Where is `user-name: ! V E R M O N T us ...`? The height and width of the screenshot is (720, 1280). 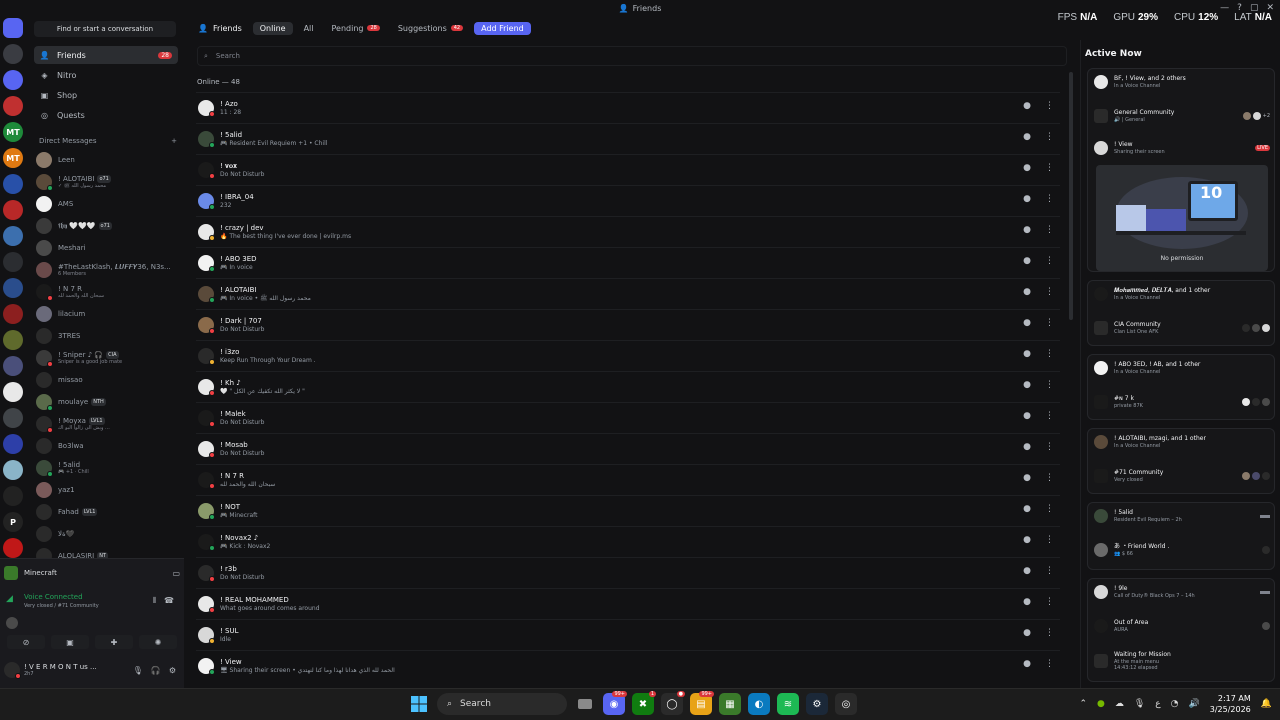
user-name: ! V E R M O N T us ... is located at coordinates (60, 667).